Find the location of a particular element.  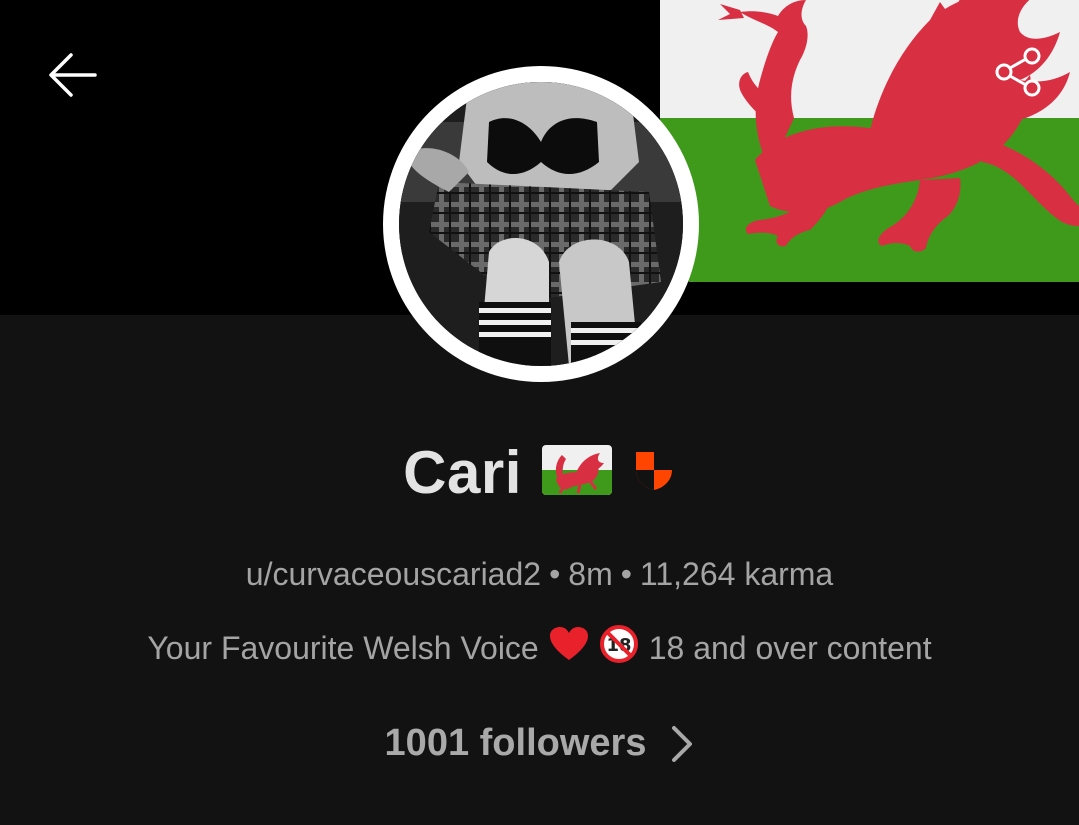

name-row: Cari is located at coordinates (539, 472).